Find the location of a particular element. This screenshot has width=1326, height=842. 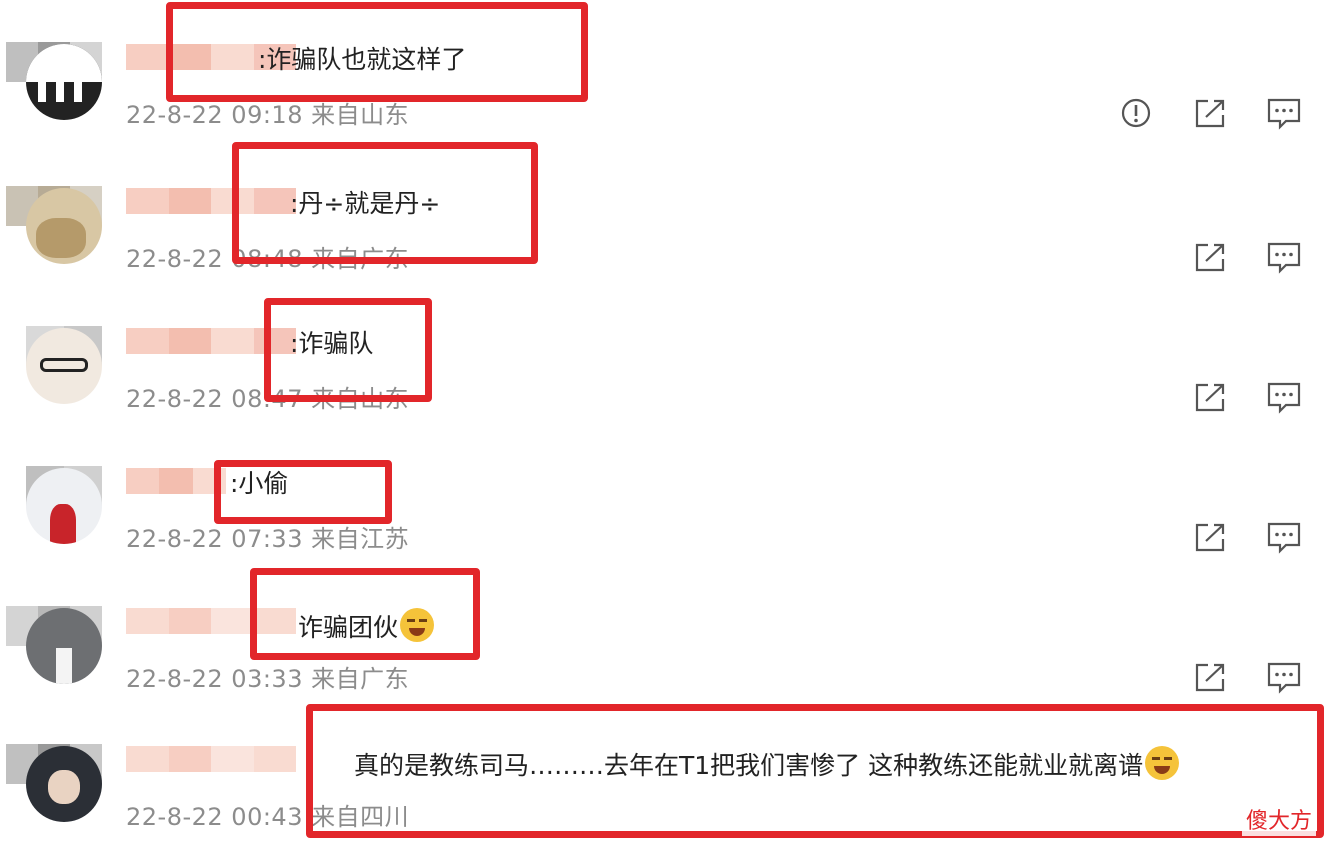

comment-meta: 22-8-22 09:18 来自山东 is located at coordinates (268, 115).